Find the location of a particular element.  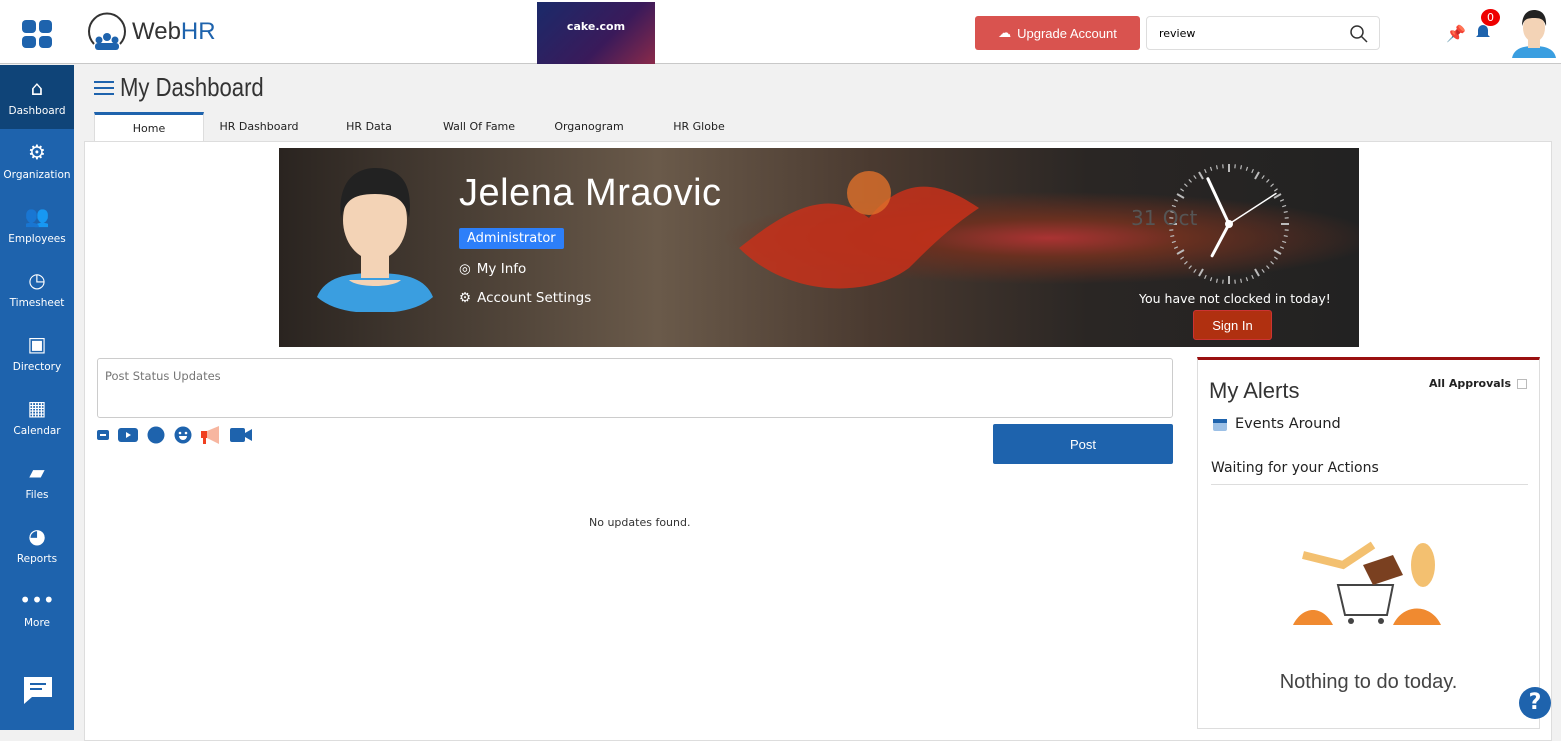

all-approvals-link: All Approvals is located at coordinates (1478, 383).